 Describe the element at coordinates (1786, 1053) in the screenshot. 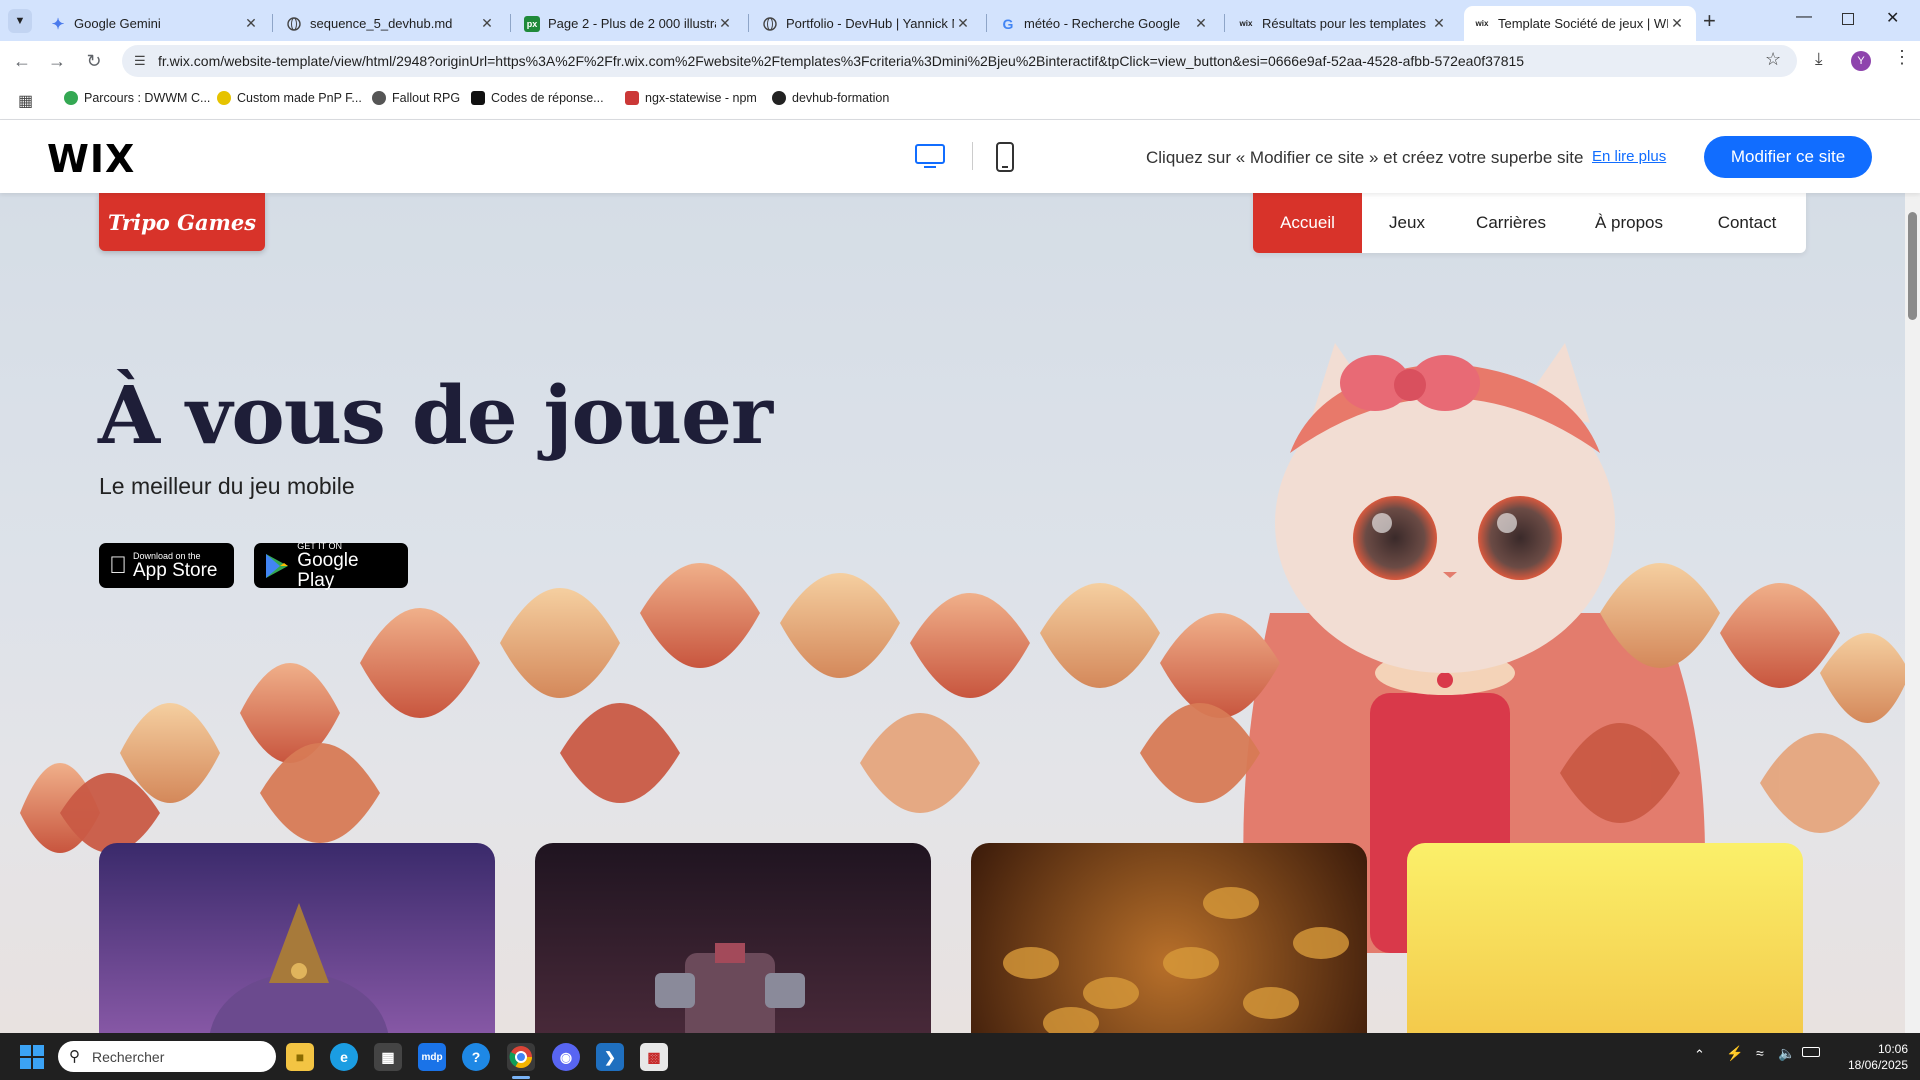

I see `volume-icon: 🔈` at that location.